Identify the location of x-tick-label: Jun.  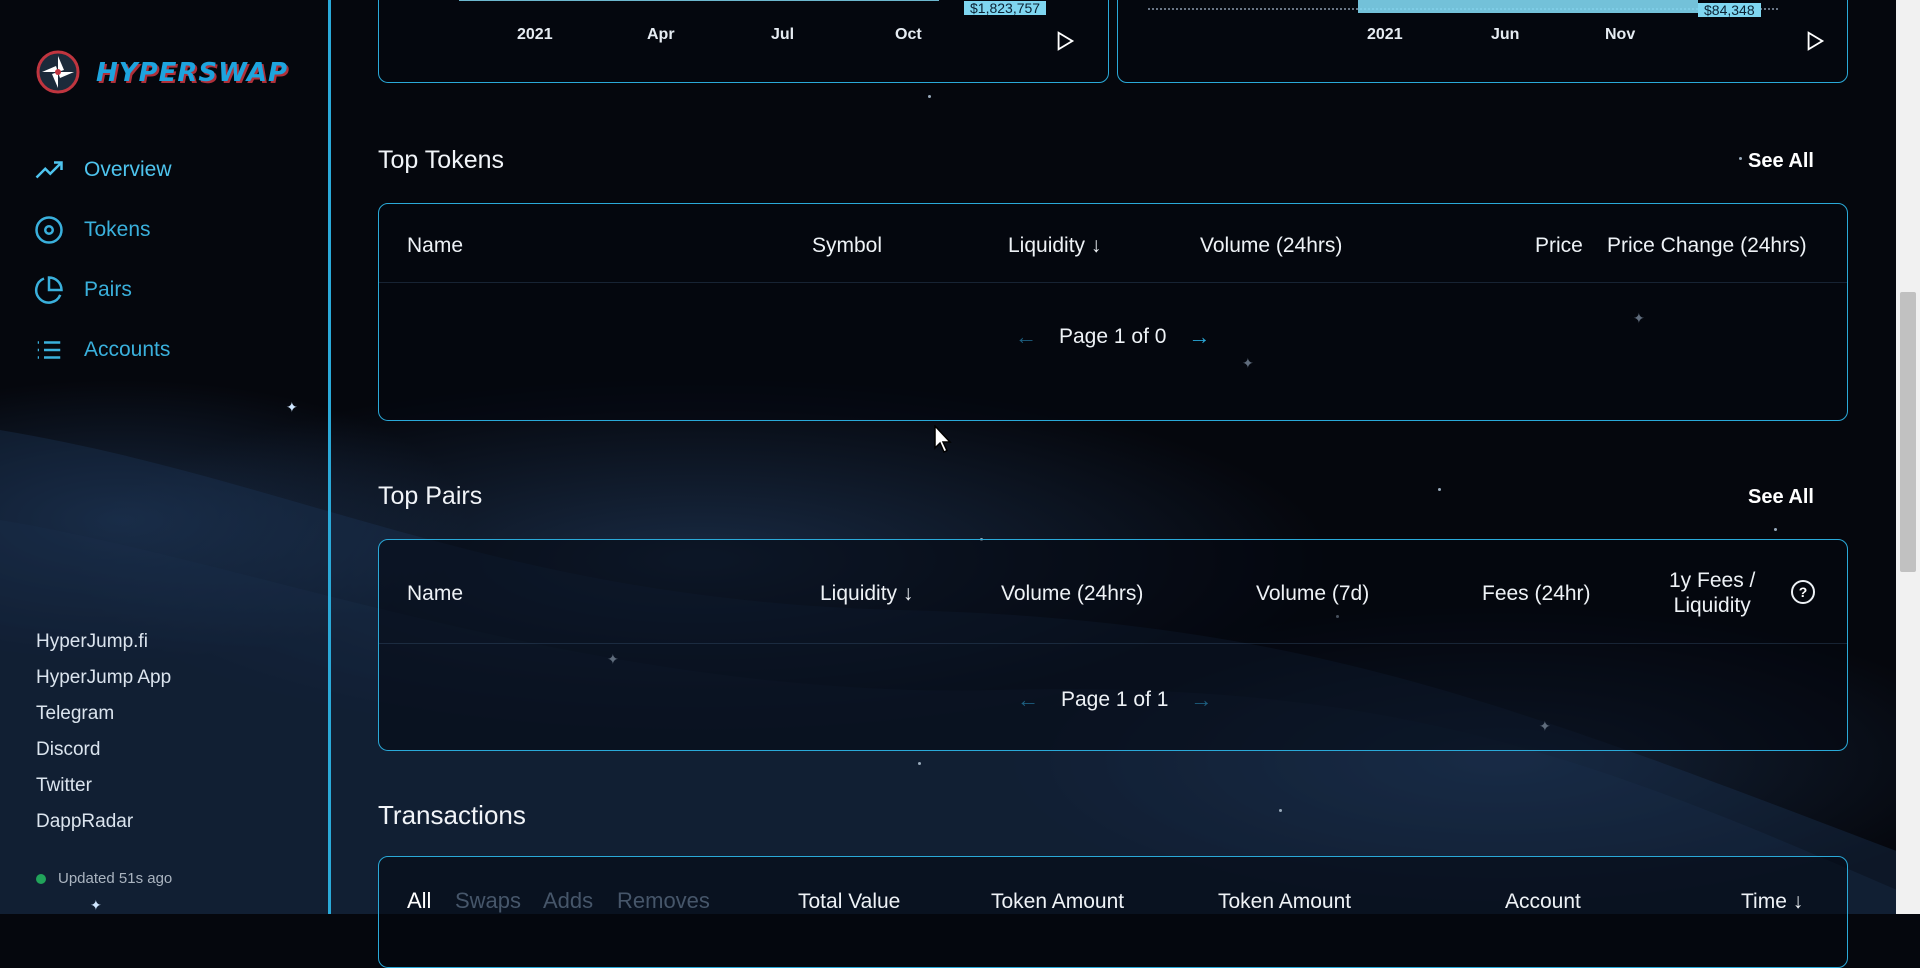
(1505, 34).